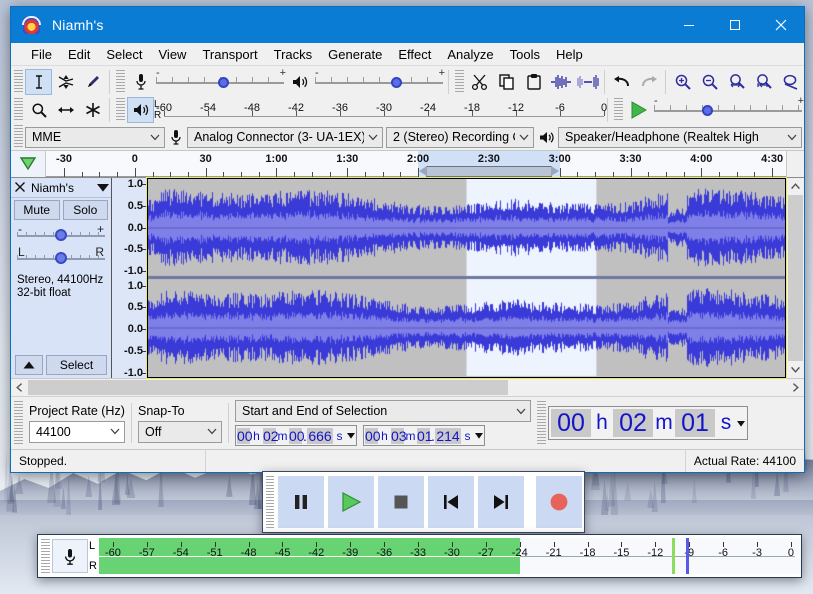 This screenshot has height=594, width=813. I want to click on menu-effect: Effect, so click(414, 54).